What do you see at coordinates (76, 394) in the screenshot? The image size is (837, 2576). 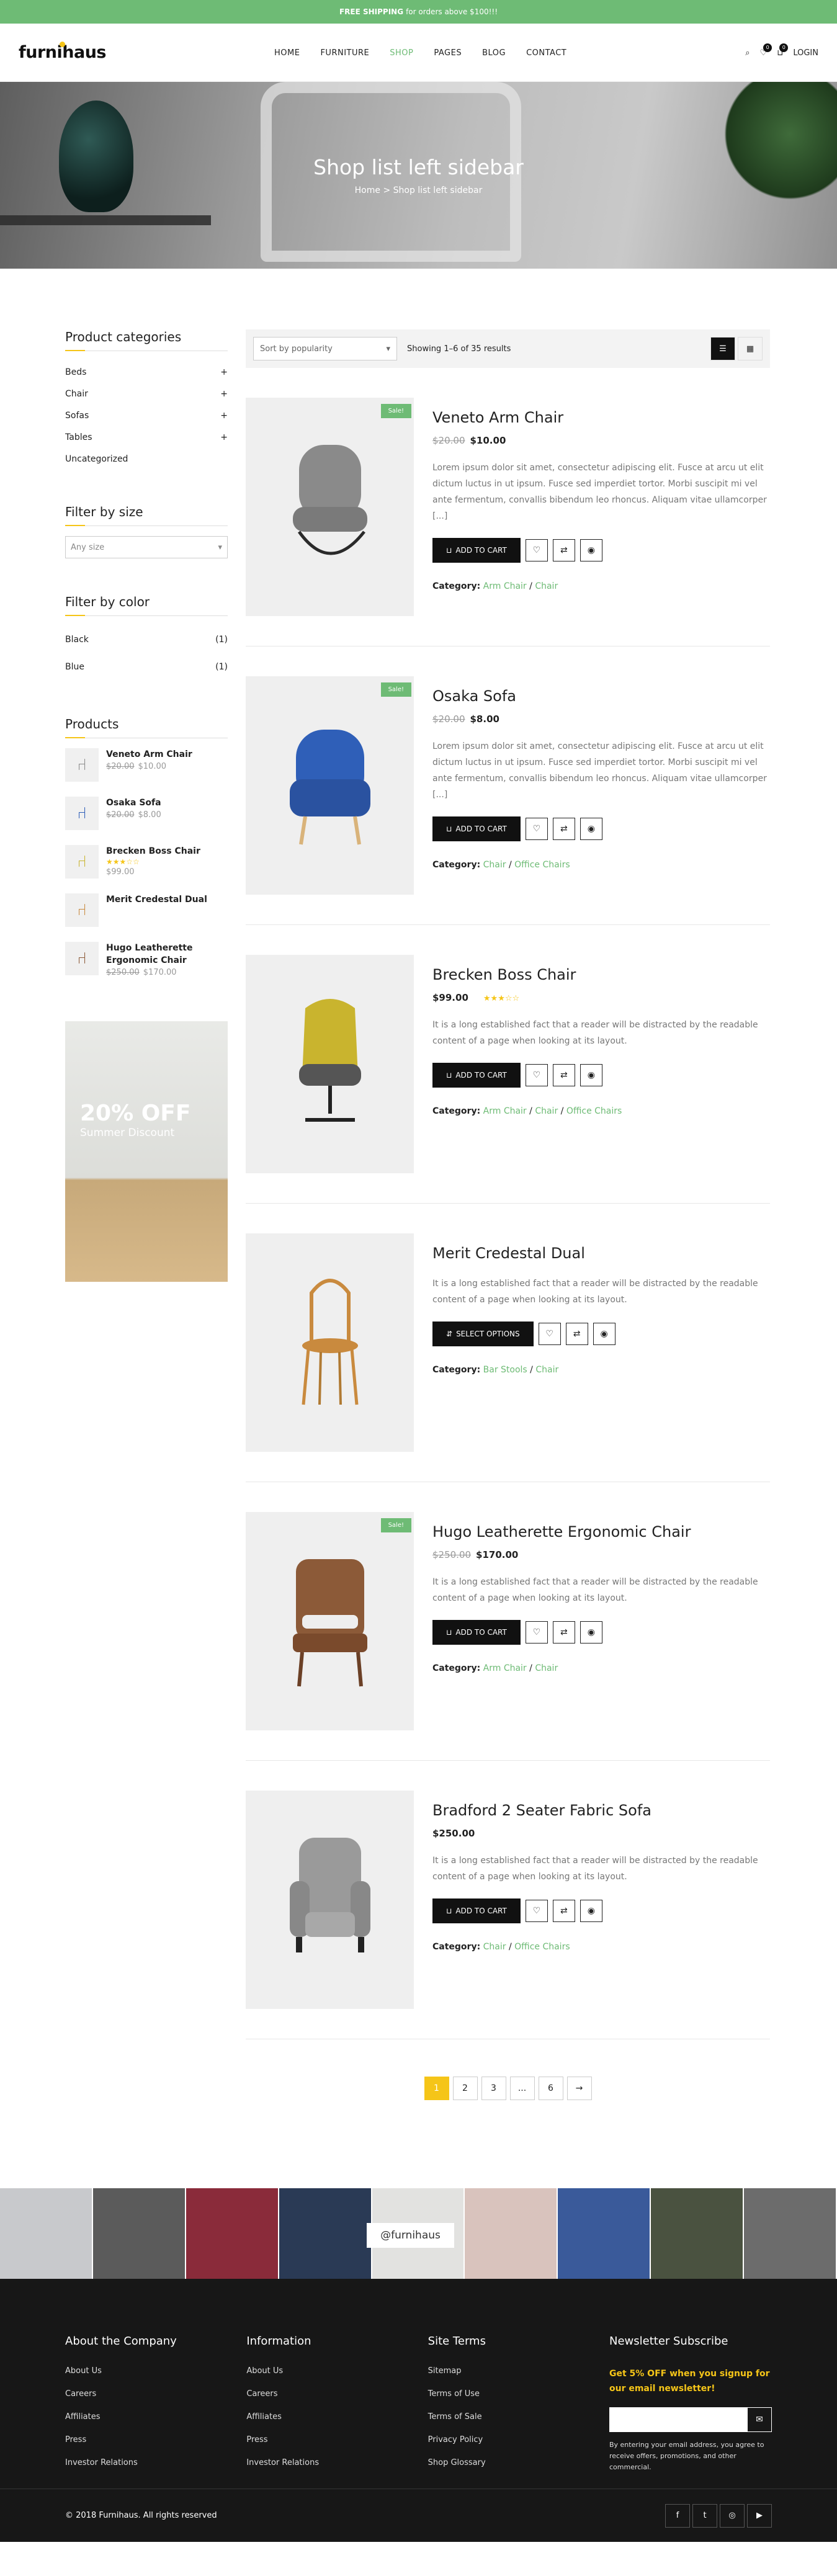 I see `category-label: Chair` at bounding box center [76, 394].